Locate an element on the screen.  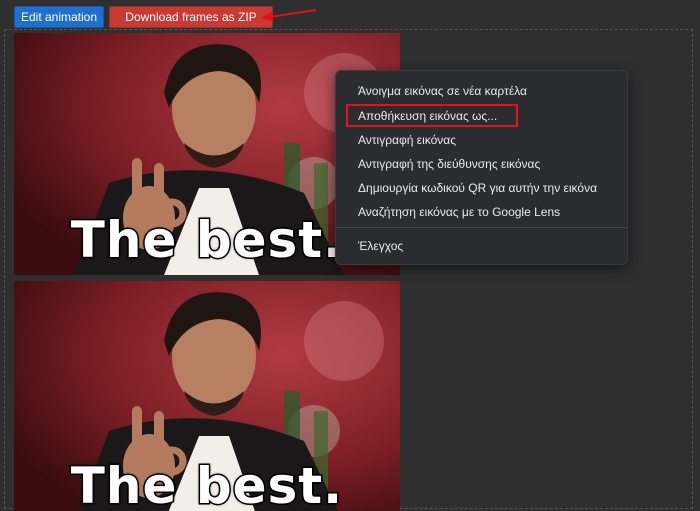
frame-caption: The best. is located at coordinates (206, 483).